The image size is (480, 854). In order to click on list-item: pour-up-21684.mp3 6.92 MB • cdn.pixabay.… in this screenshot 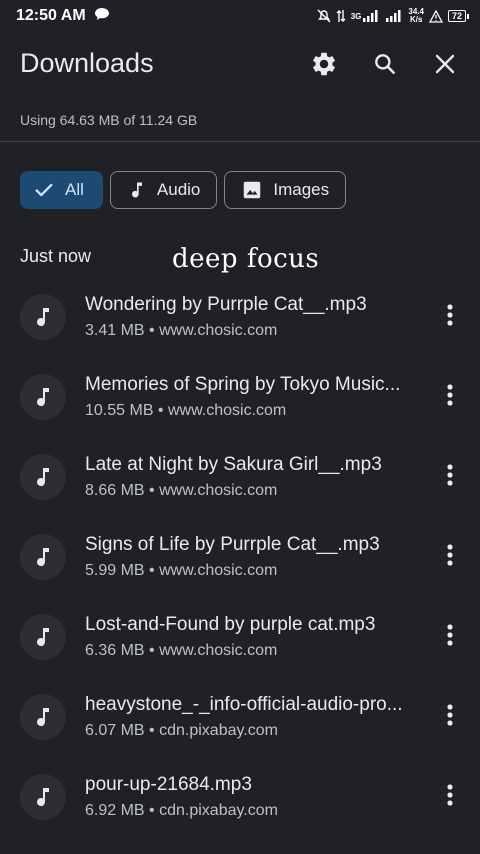, I will do `click(240, 797)`.